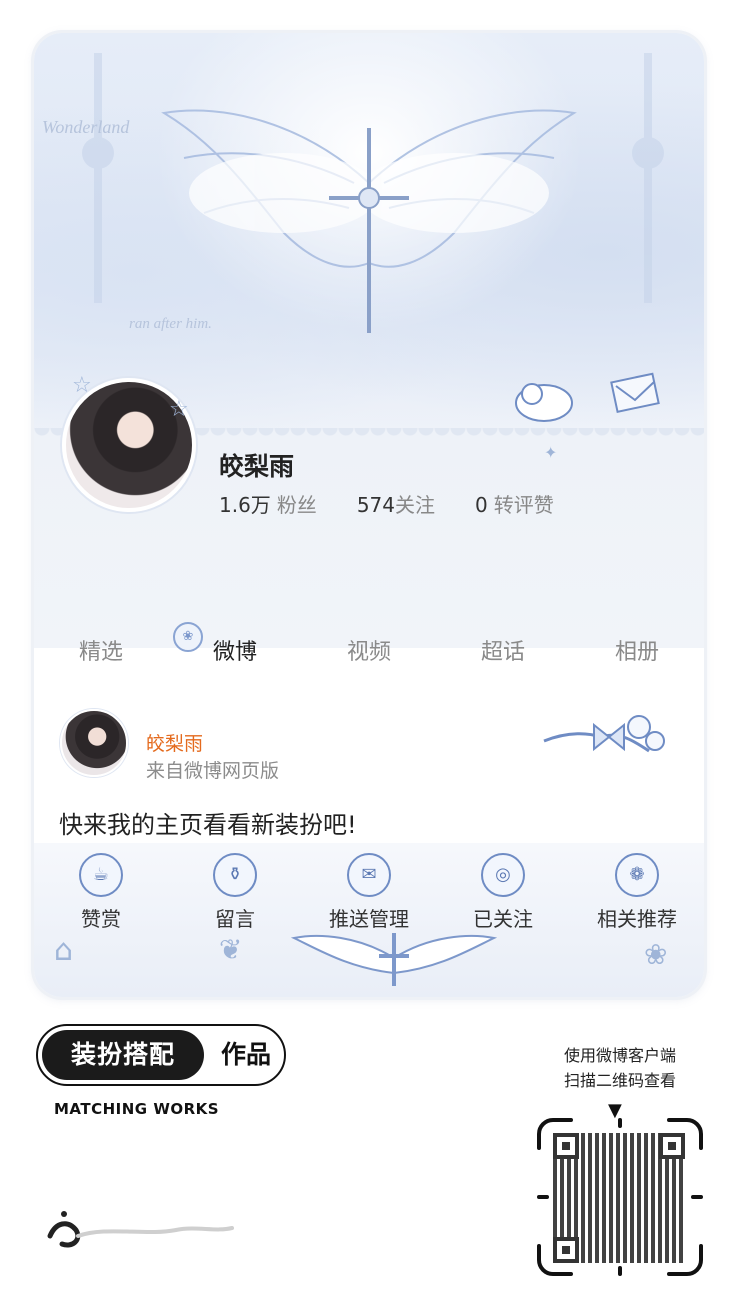 The width and height of the screenshot is (738, 1312). I want to click on post-source: 来自微博网页版, so click(213, 771).